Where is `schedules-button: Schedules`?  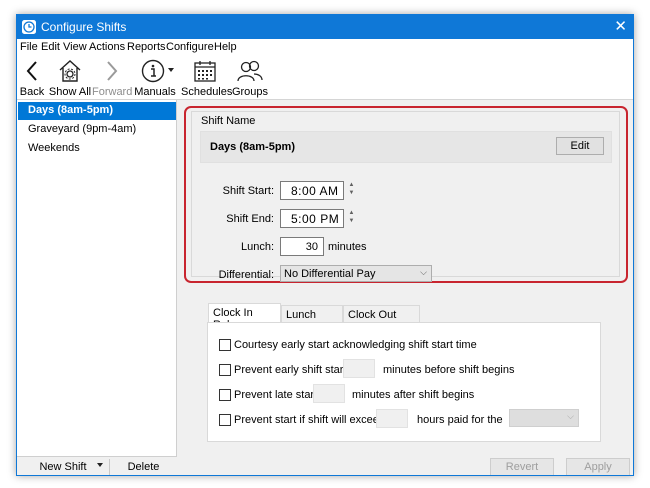
schedules-button: Schedules is located at coordinates (207, 78).